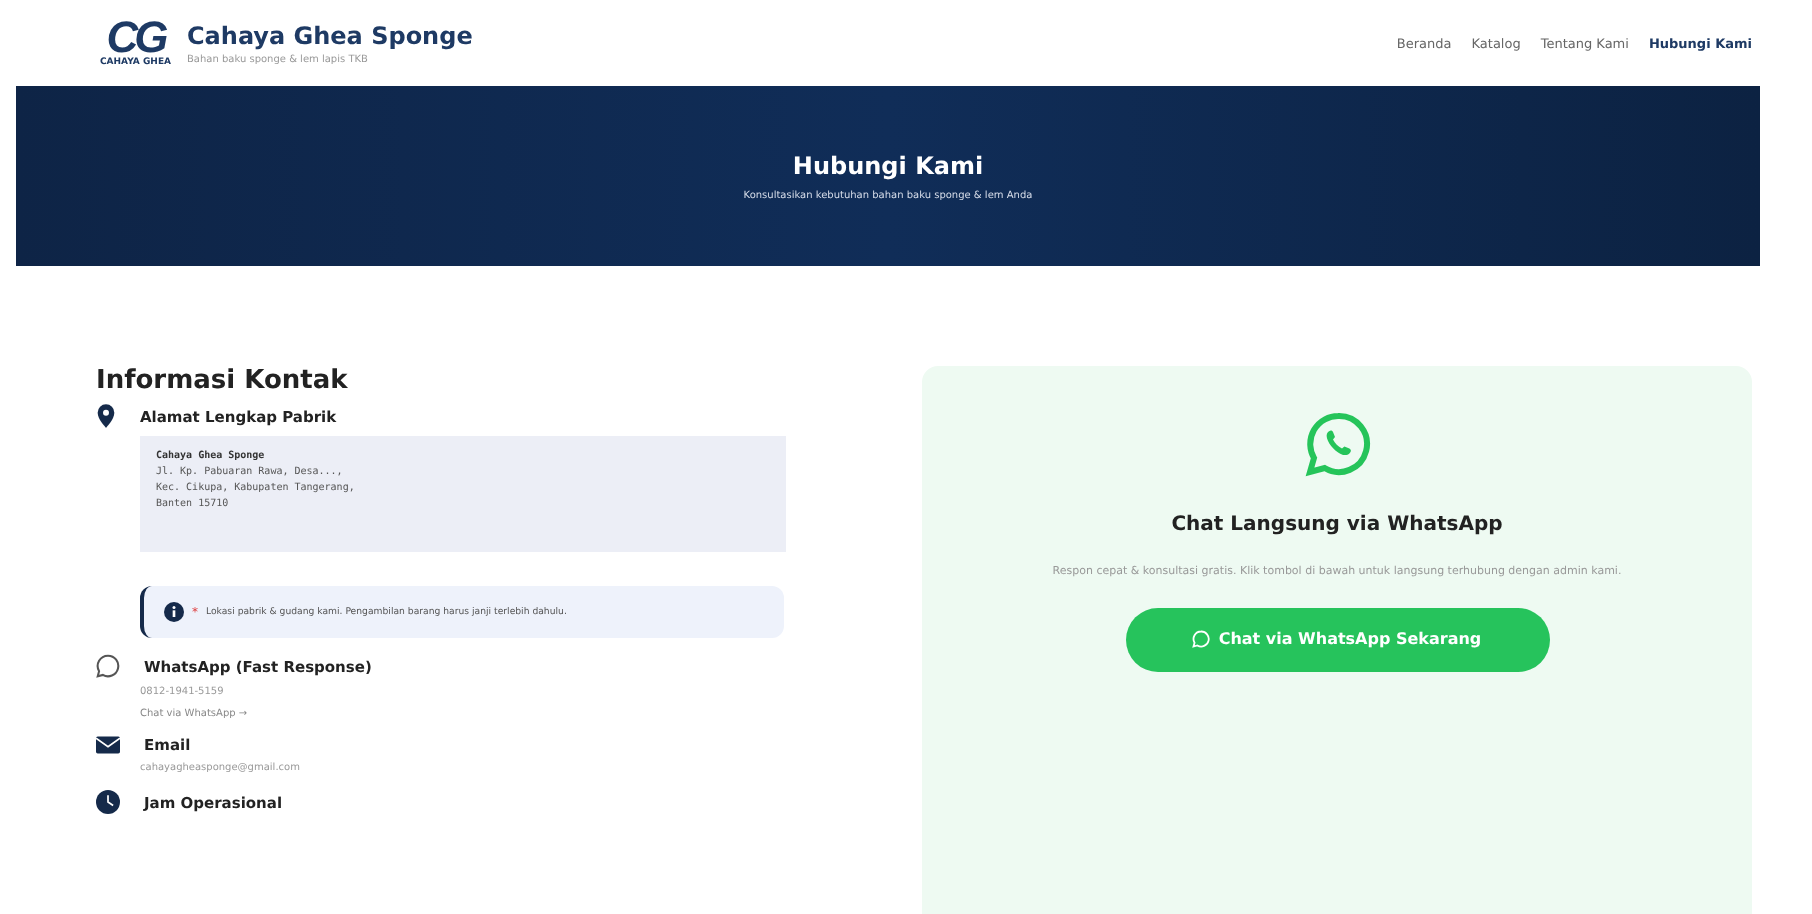 The width and height of the screenshot is (1812, 914). Describe the element at coordinates (108, 745) in the screenshot. I see `envelope-icon` at that location.